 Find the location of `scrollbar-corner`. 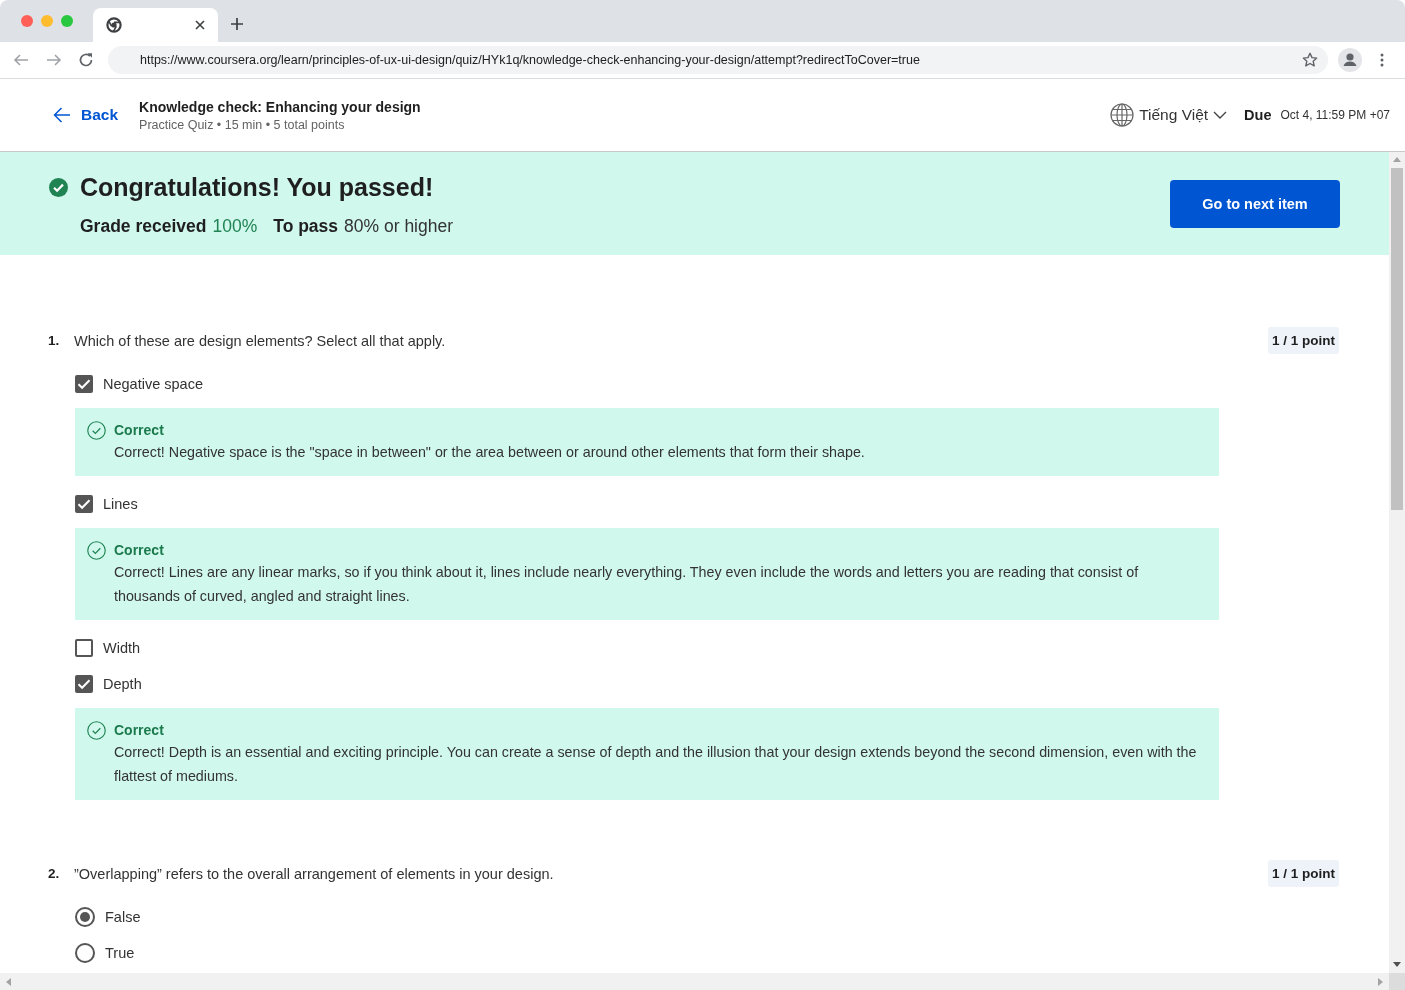

scrollbar-corner is located at coordinates (1397, 981).